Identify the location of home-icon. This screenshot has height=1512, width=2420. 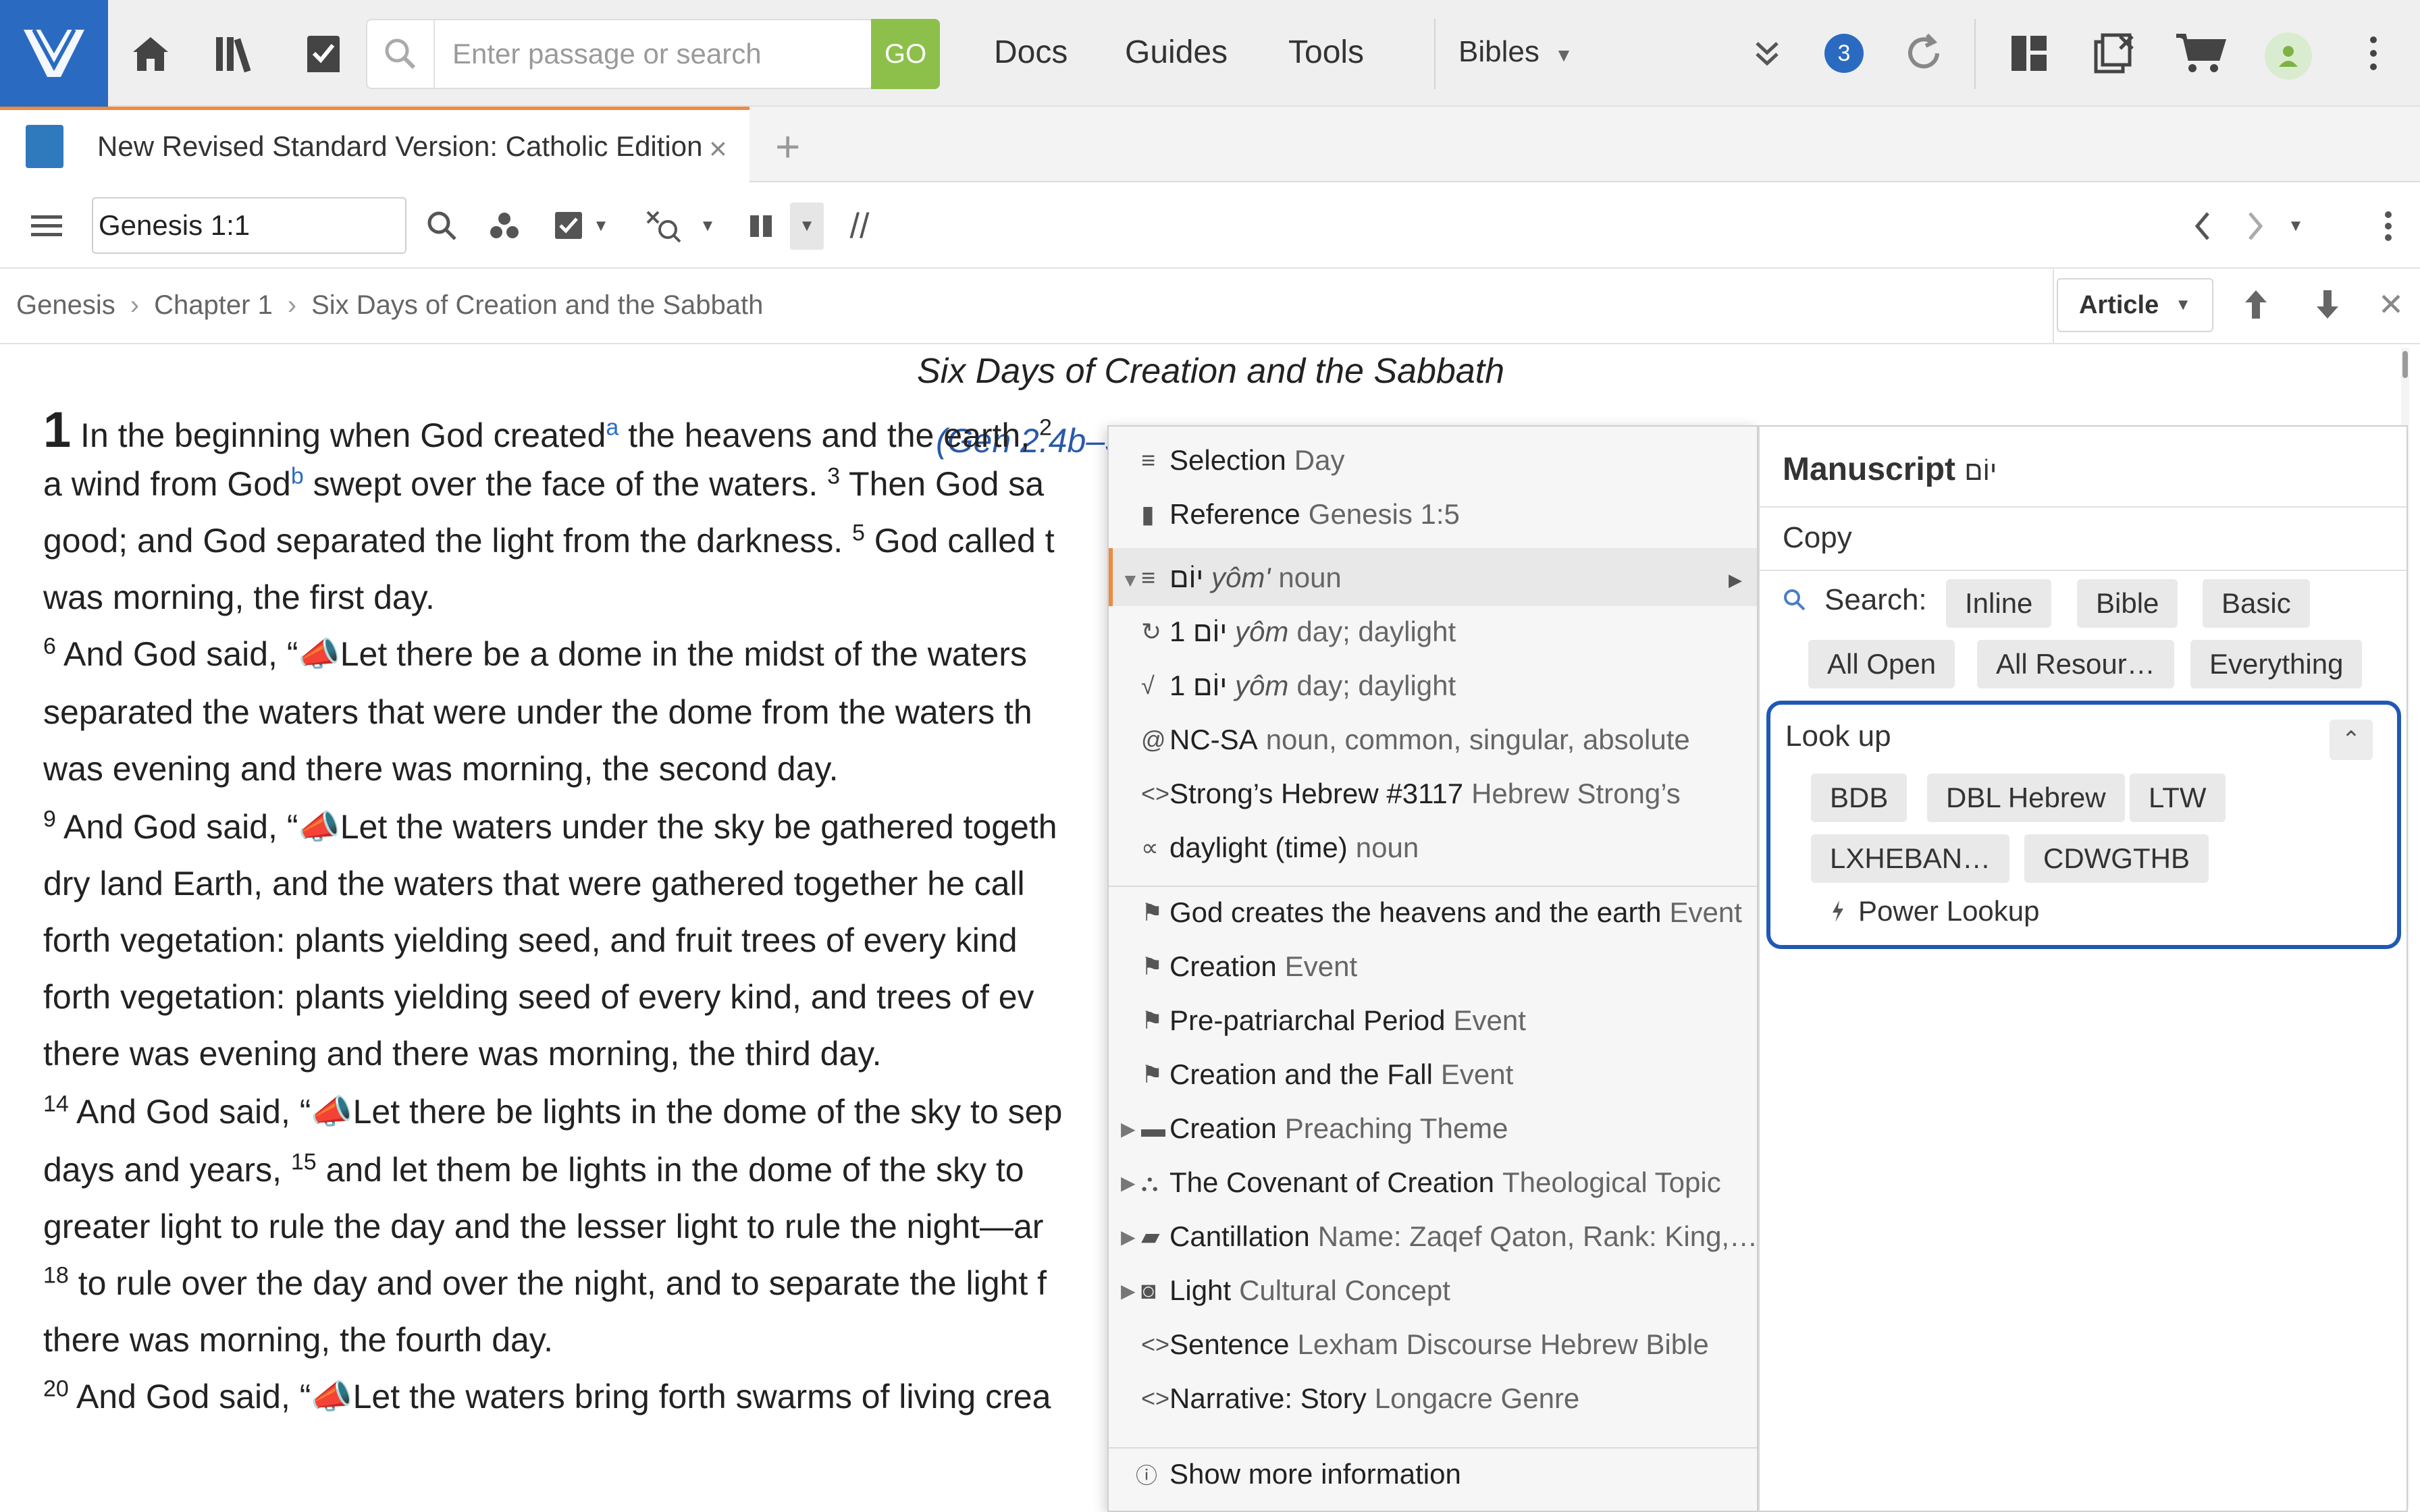
(151, 53).